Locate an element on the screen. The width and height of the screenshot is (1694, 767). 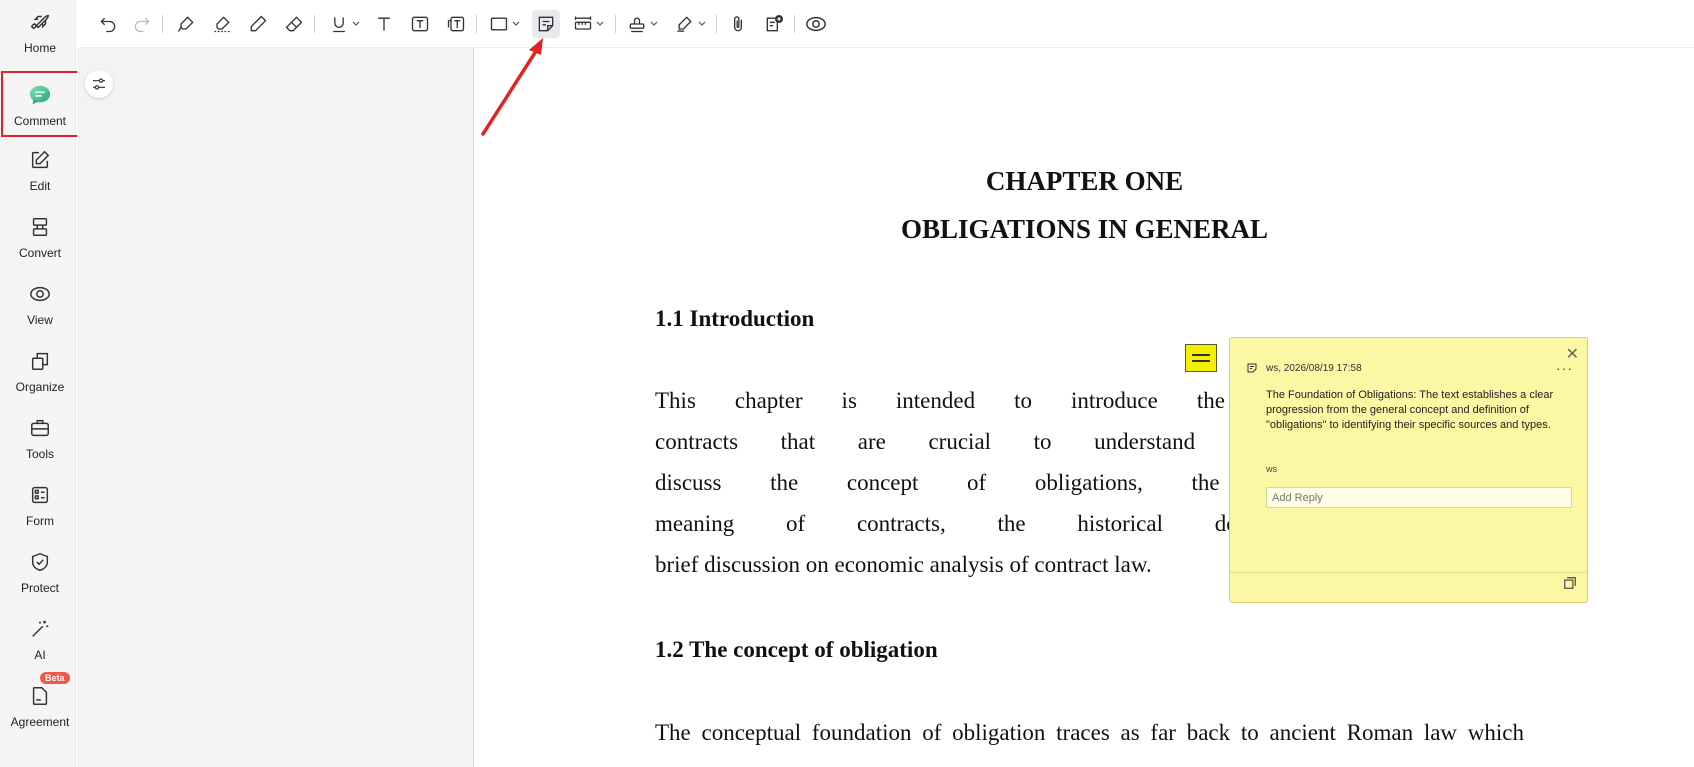
pencil-icon is located at coordinates (258, 23).